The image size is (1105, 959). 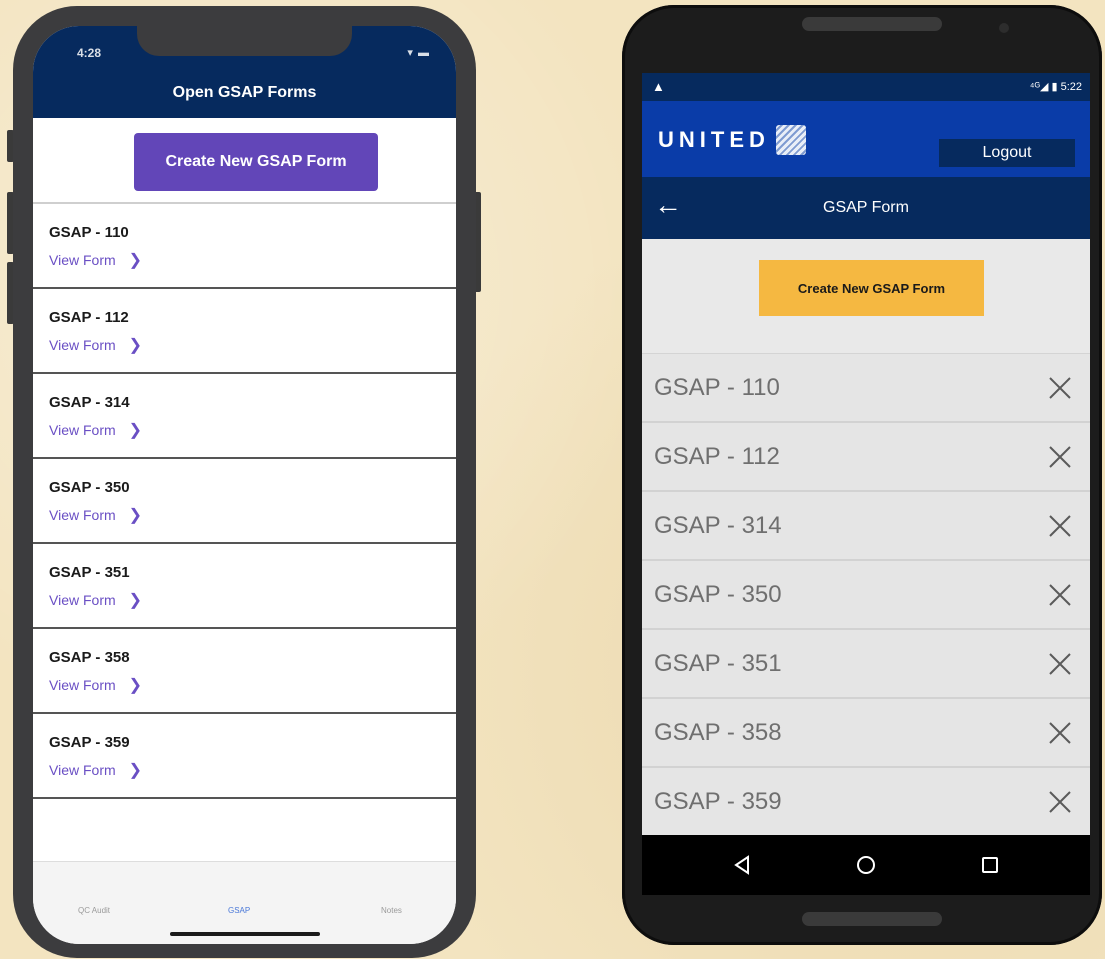 I want to click on top-speaker, so click(x=872, y=24).